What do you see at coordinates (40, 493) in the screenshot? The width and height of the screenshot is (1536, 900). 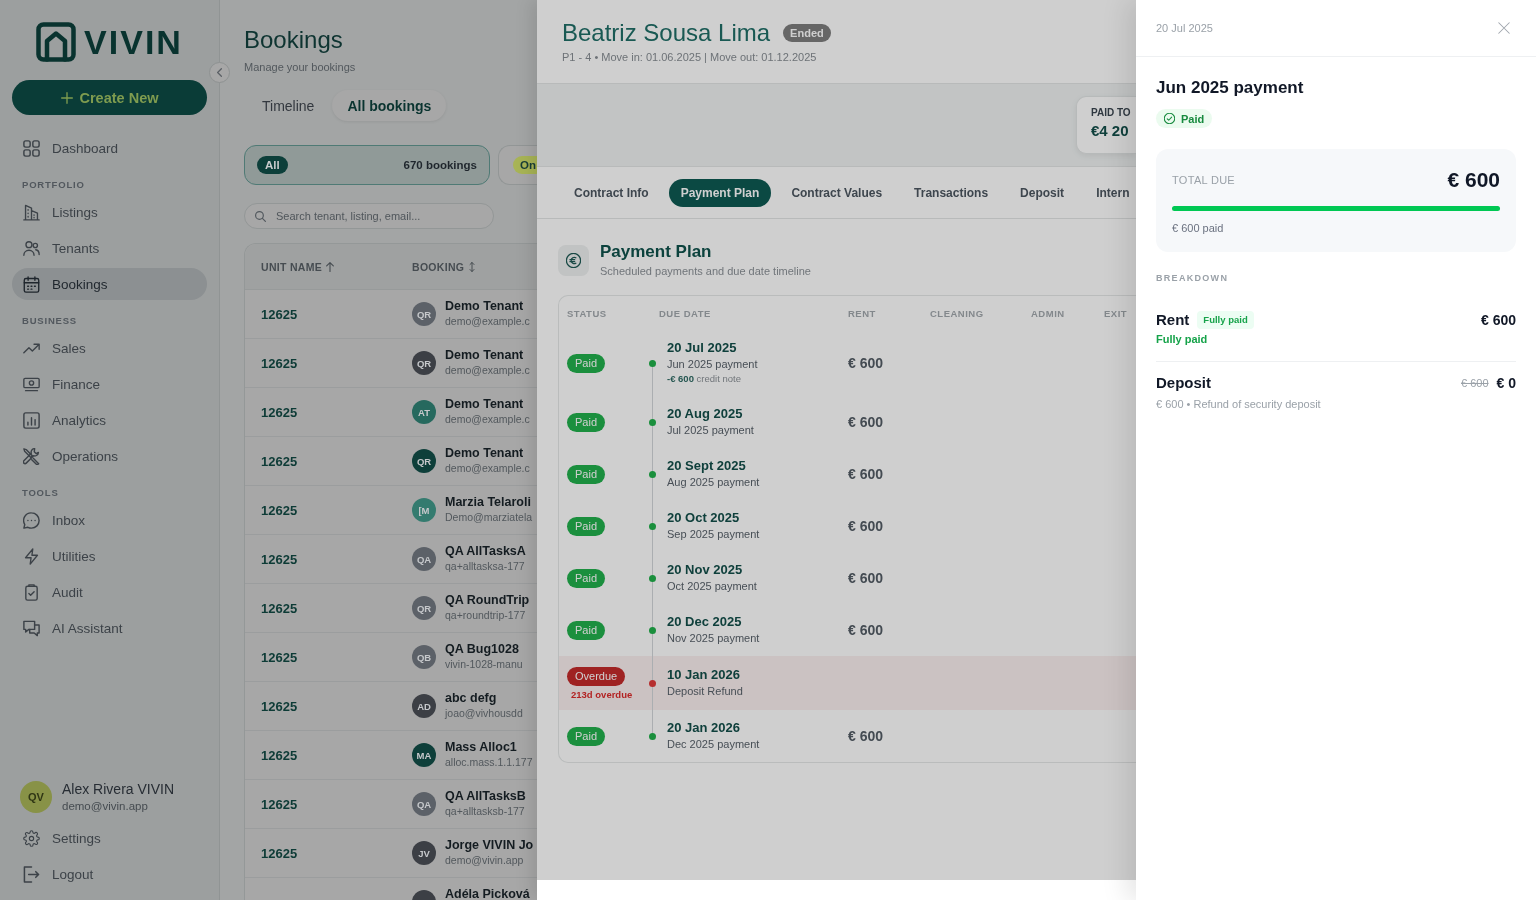 I see `nav-section-heading: TOOLS` at bounding box center [40, 493].